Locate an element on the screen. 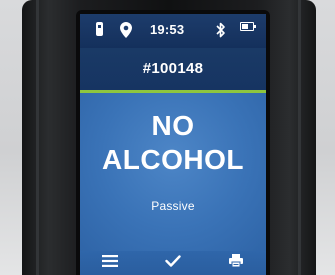 Image resolution: width=335 pixels, height=275 pixels. status-bar: 19:53 is located at coordinates (173, 31).